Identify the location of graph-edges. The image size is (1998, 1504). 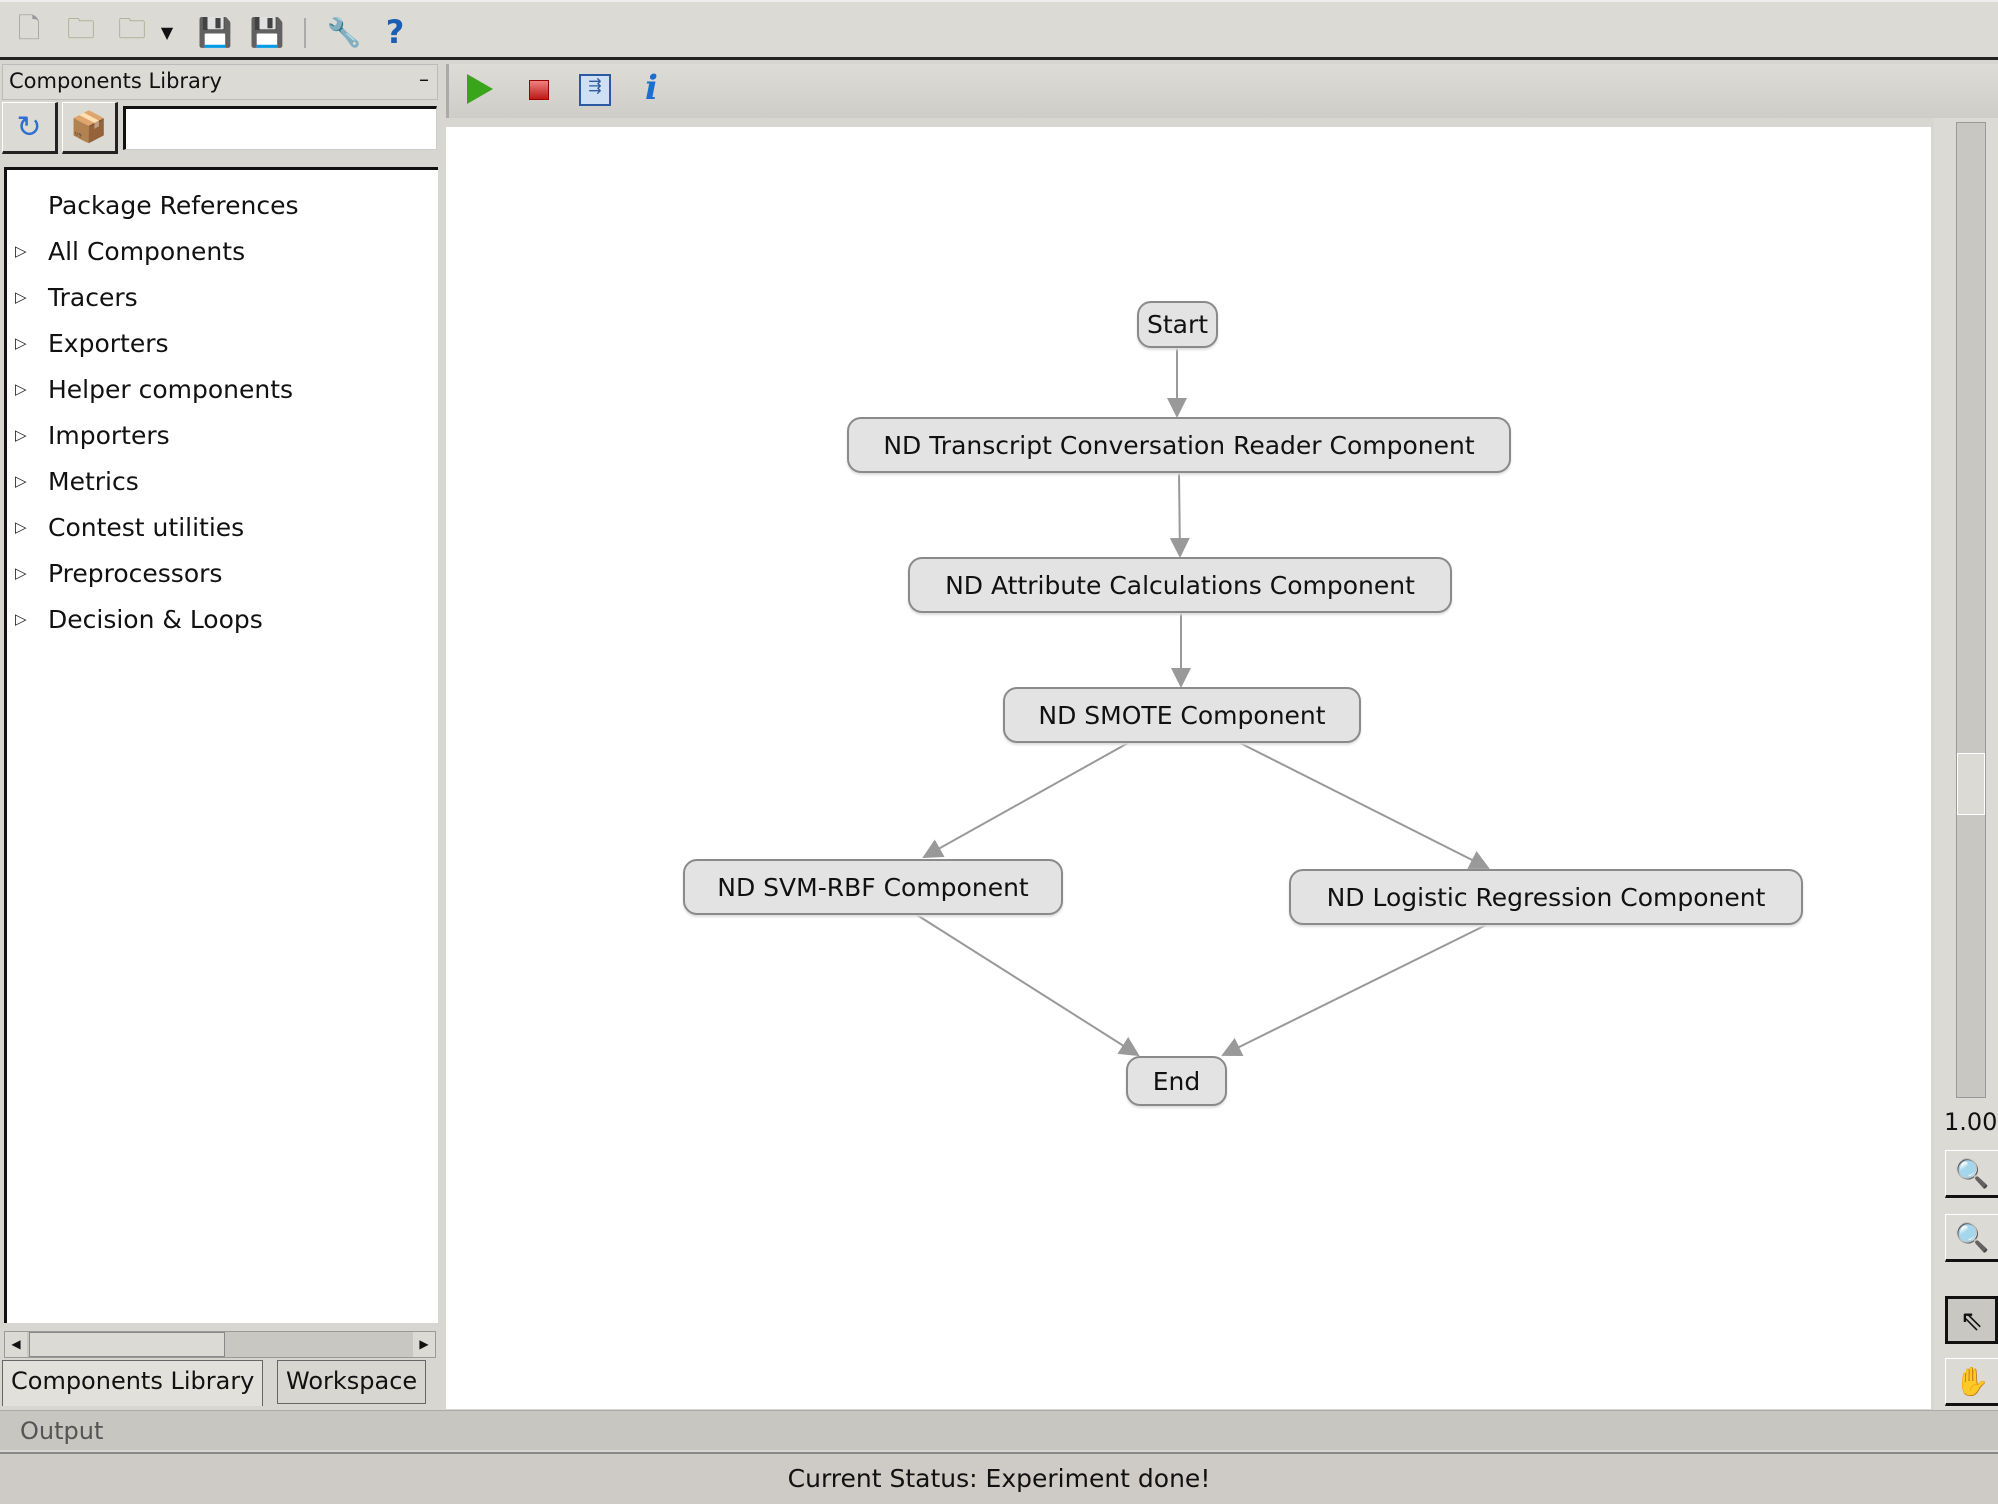
(1203, 702).